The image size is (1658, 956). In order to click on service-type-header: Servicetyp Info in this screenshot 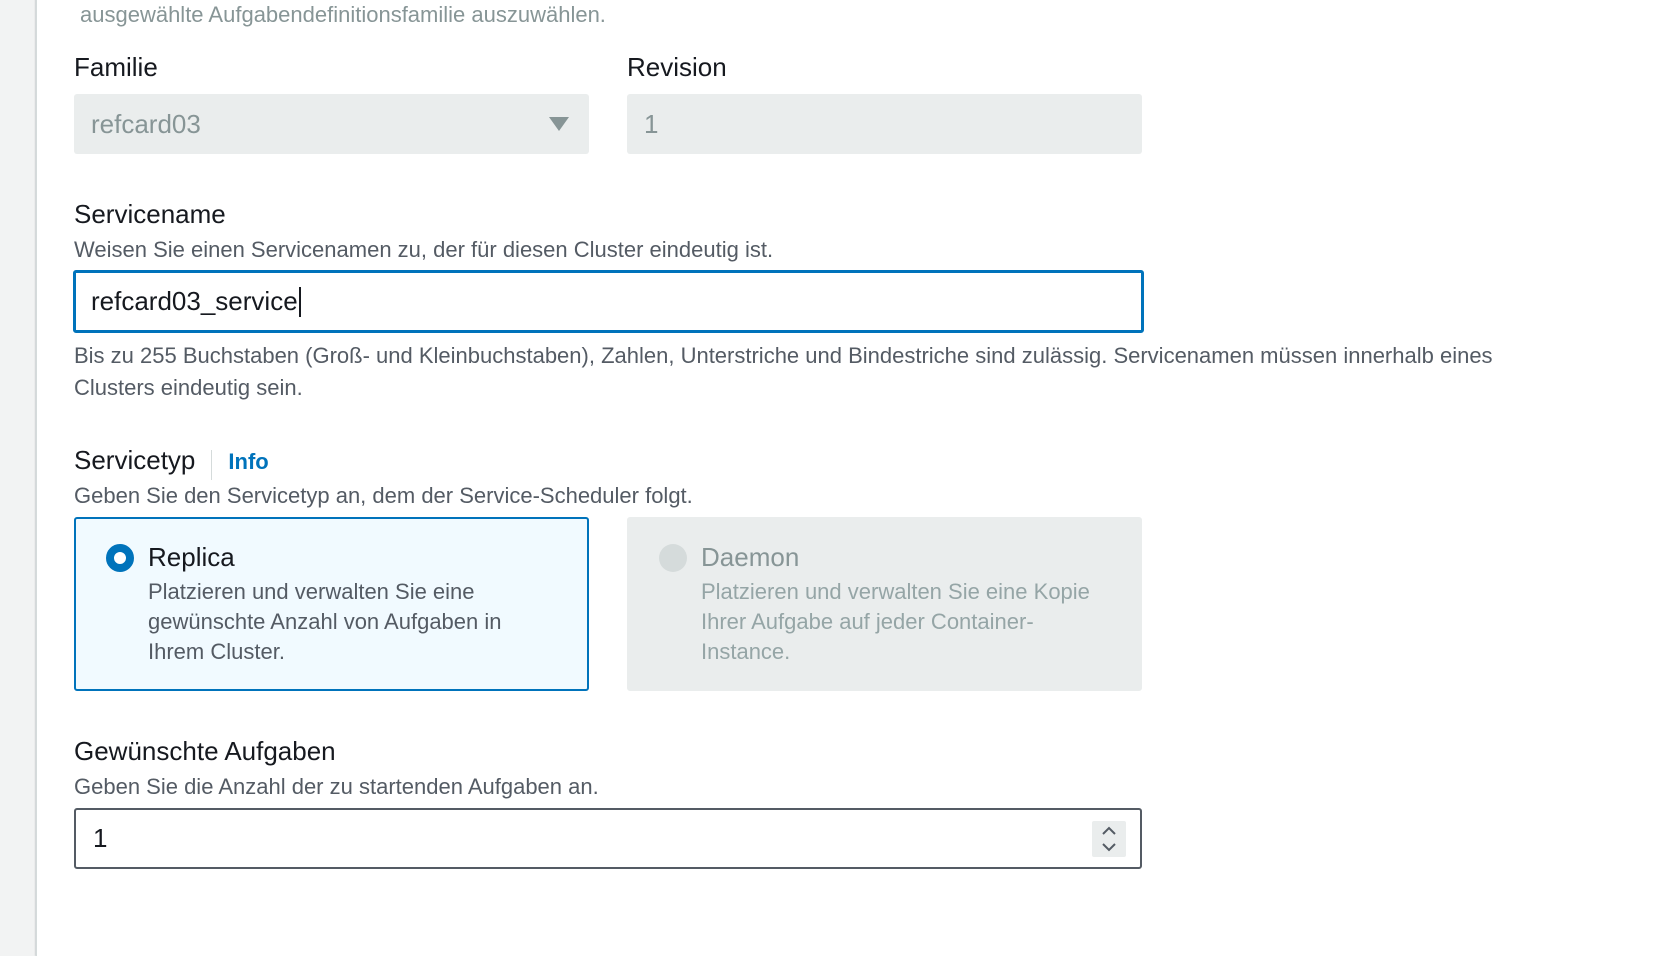, I will do `click(171, 462)`.